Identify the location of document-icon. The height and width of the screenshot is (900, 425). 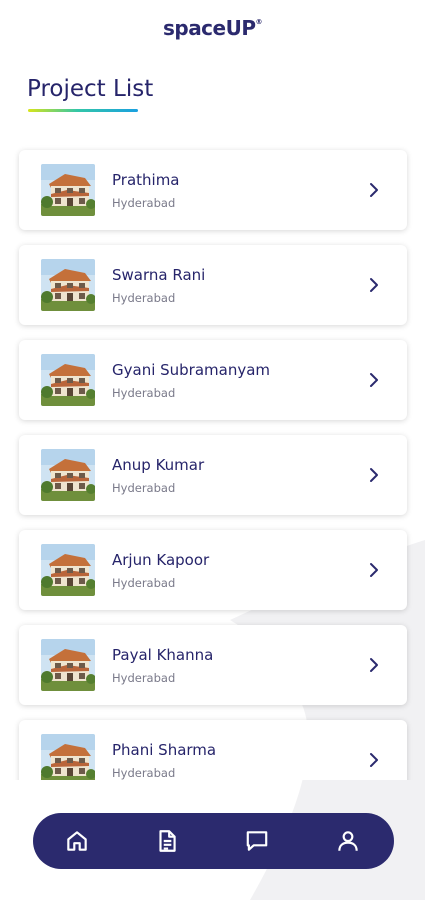
(167, 841).